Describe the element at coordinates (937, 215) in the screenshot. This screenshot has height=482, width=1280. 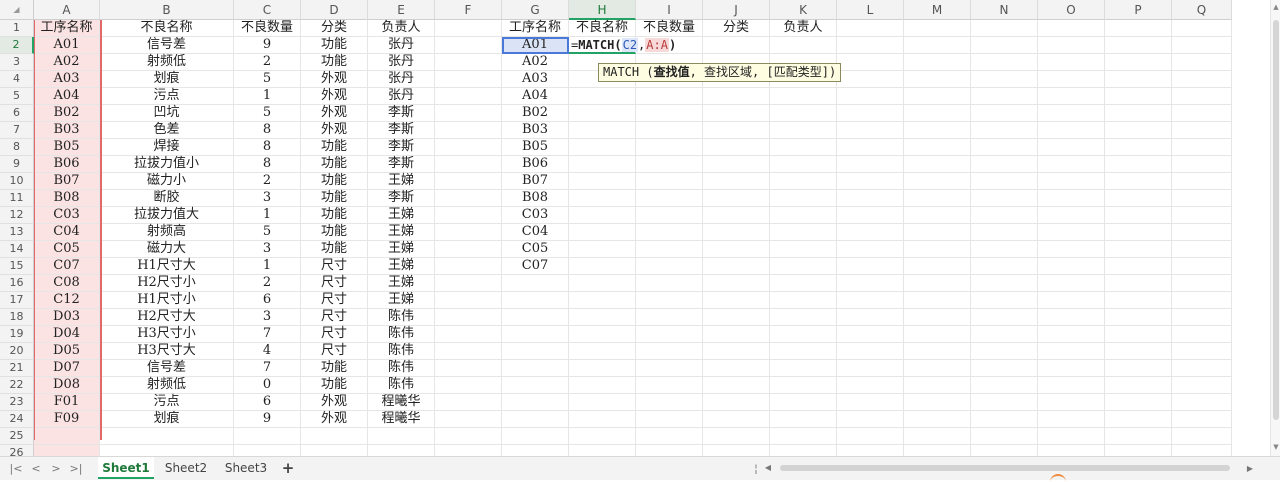
I see `cell-m12` at that location.